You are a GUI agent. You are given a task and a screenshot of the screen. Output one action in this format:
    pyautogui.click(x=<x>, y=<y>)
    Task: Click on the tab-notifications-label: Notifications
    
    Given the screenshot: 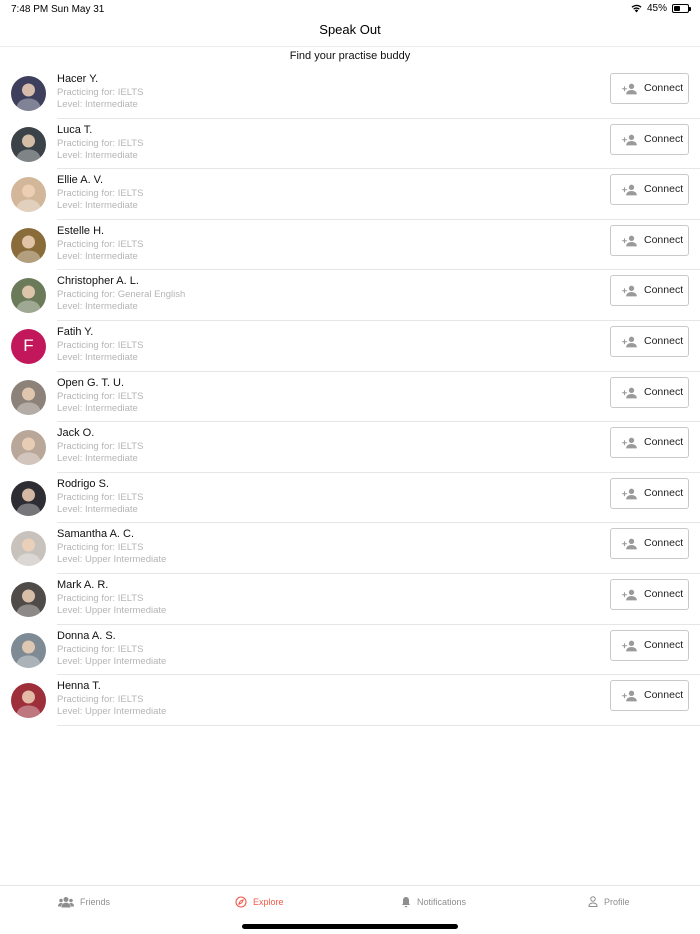 What is the action you would take?
    pyautogui.click(x=442, y=902)
    